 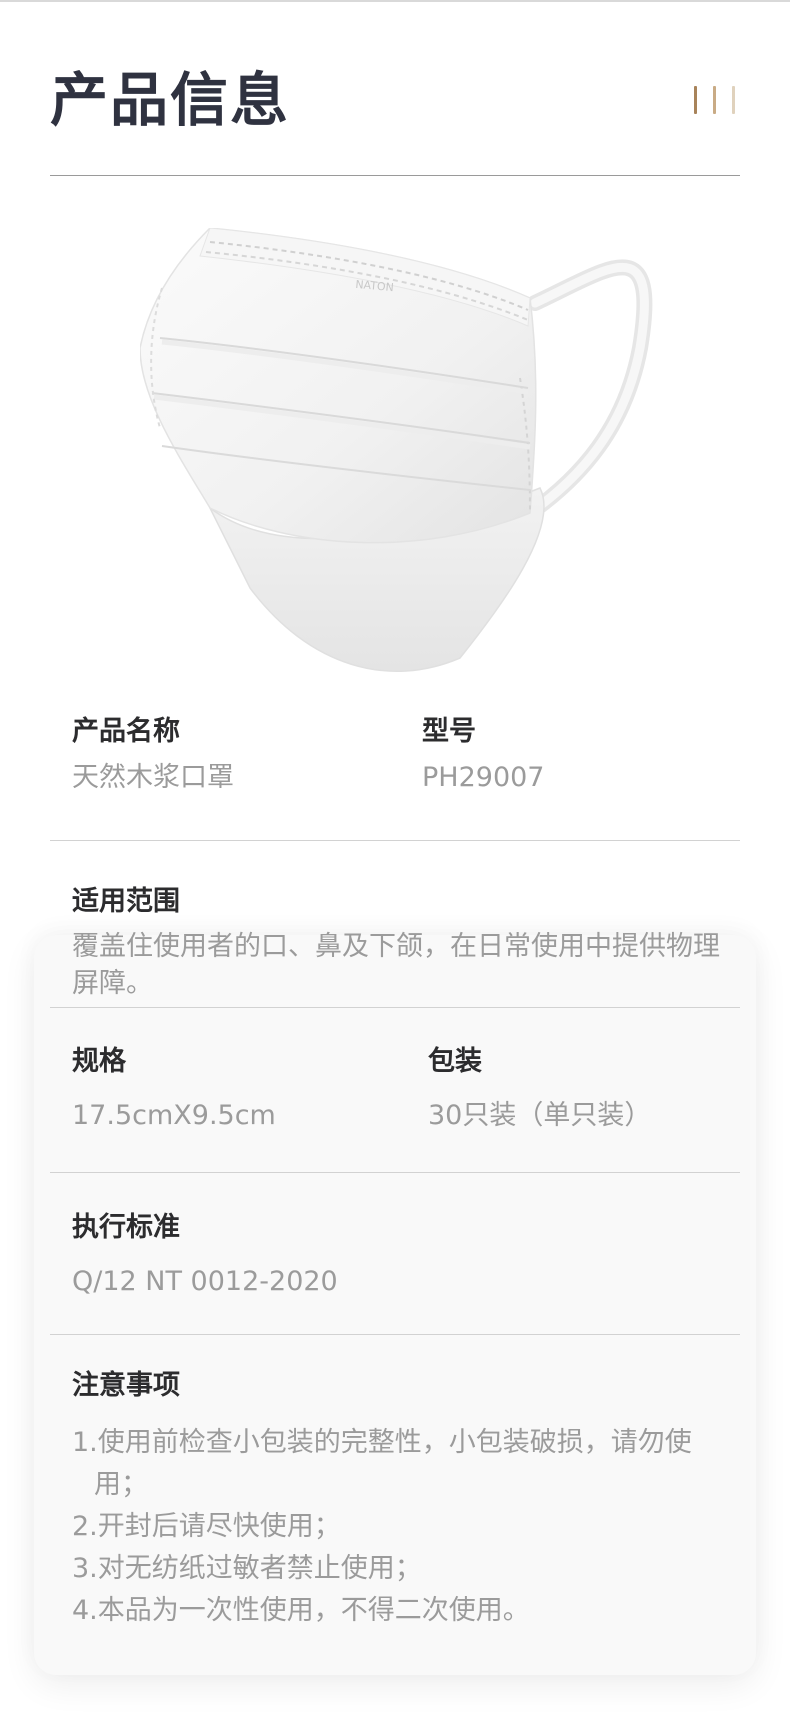 I want to click on model-value: PH29007, so click(x=483, y=777).